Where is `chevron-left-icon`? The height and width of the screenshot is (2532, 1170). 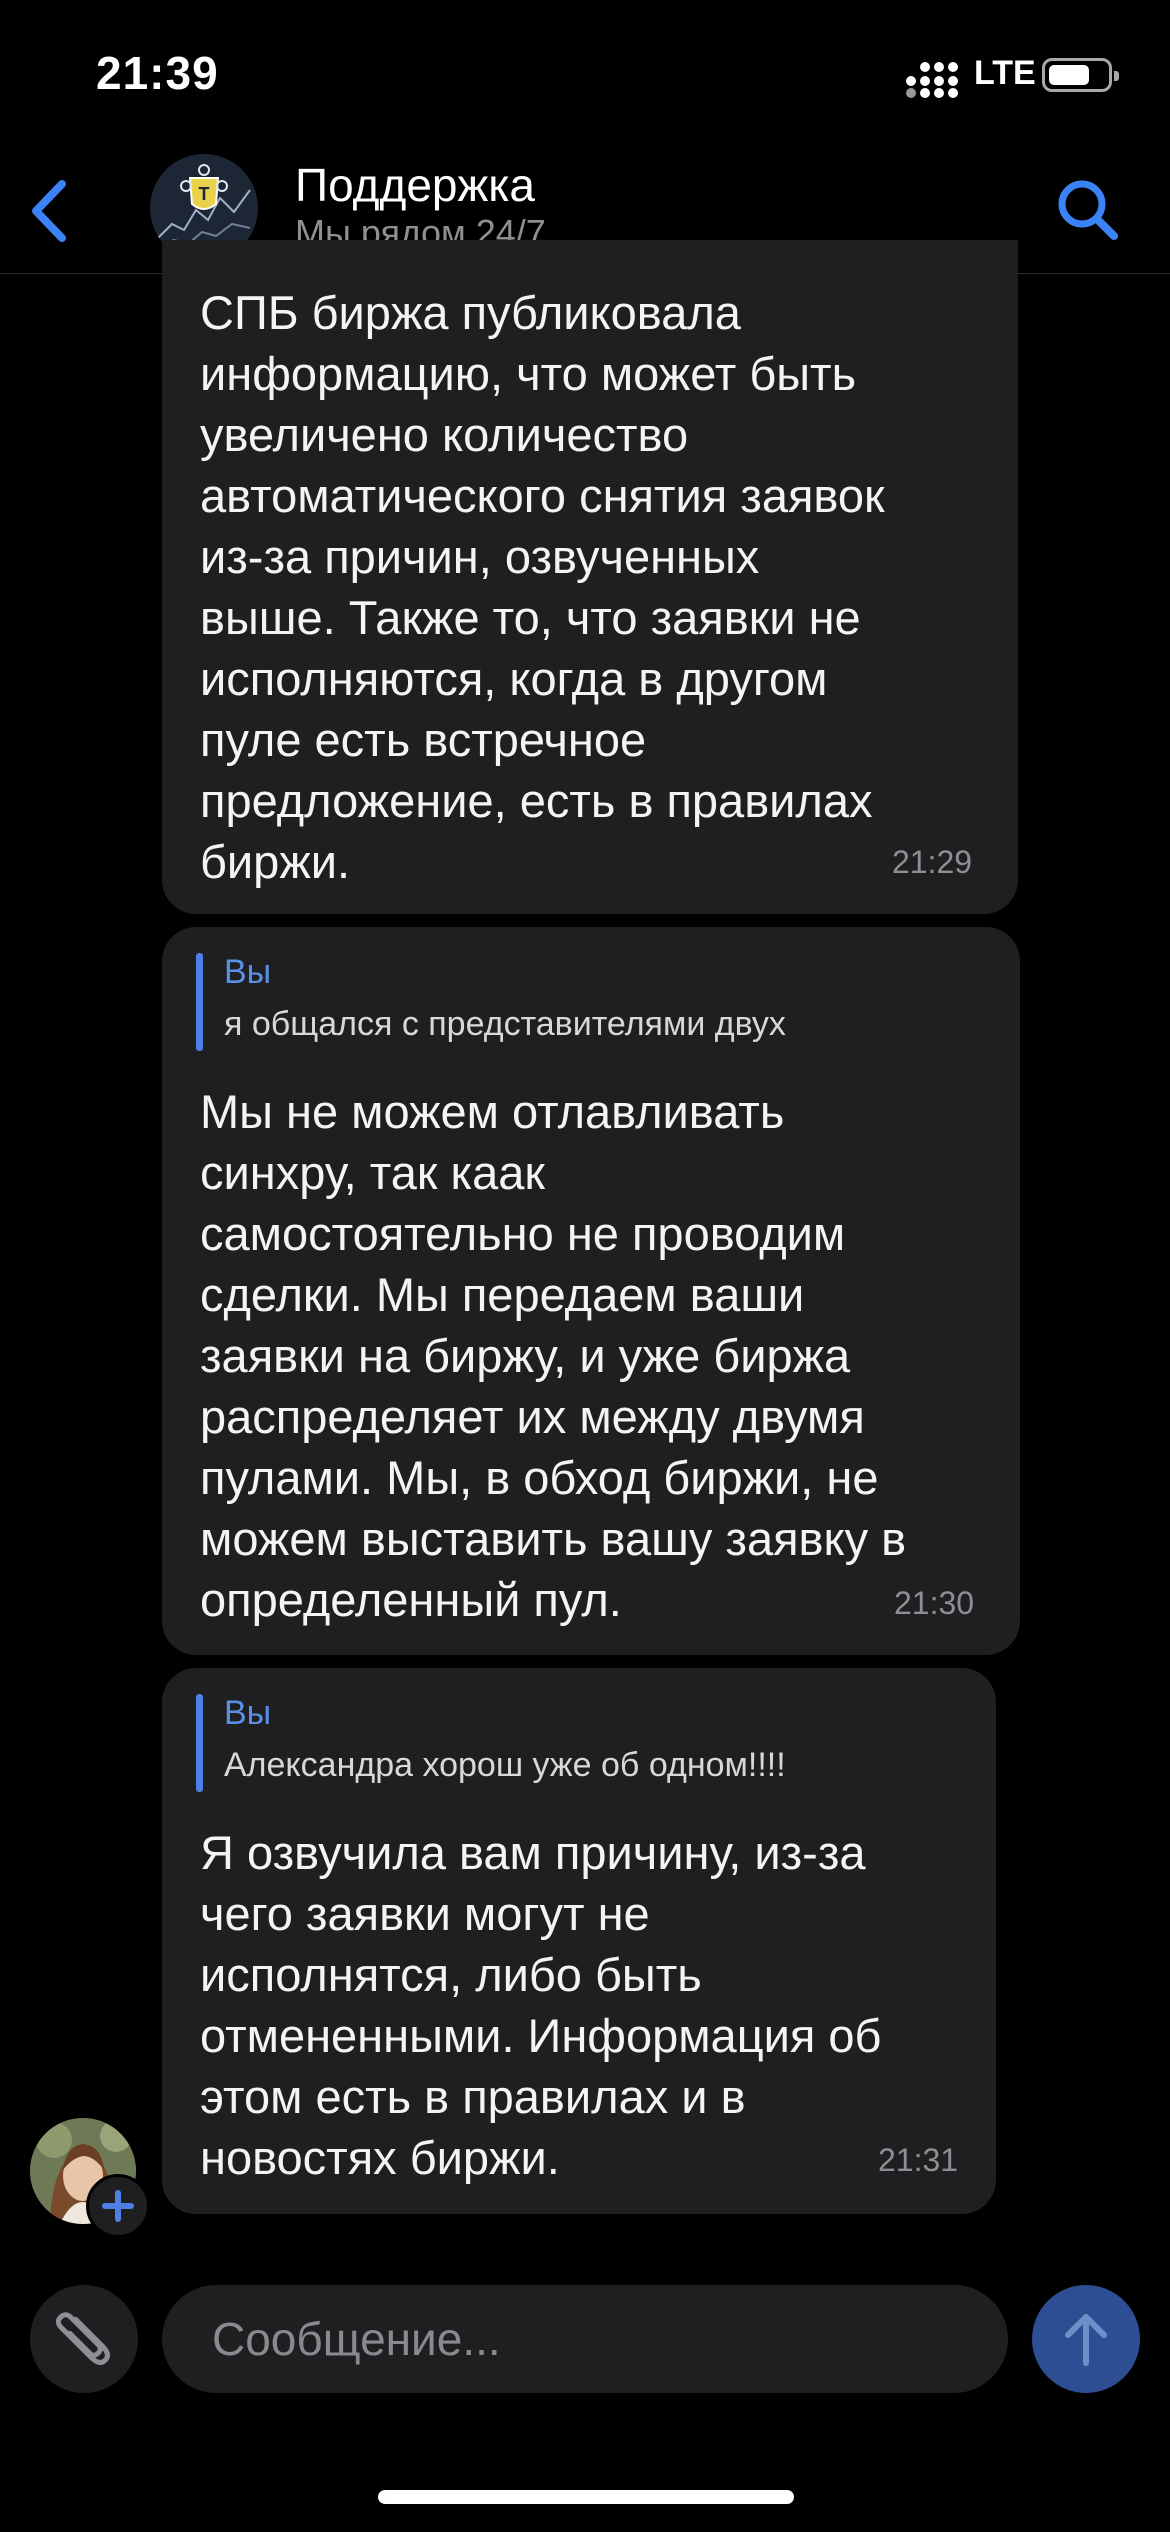 chevron-left-icon is located at coordinates (49, 211).